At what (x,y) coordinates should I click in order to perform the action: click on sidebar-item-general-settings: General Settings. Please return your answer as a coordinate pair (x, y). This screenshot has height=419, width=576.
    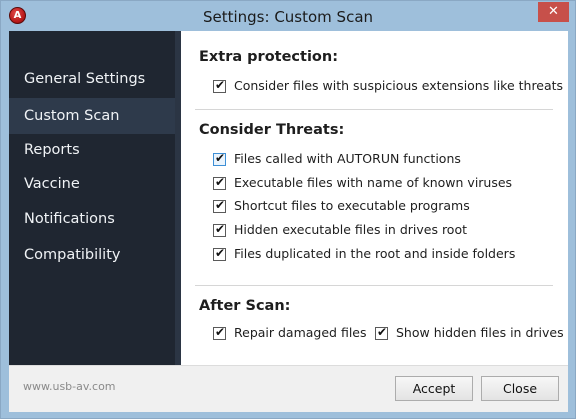
    Looking at the image, I should click on (95, 79).